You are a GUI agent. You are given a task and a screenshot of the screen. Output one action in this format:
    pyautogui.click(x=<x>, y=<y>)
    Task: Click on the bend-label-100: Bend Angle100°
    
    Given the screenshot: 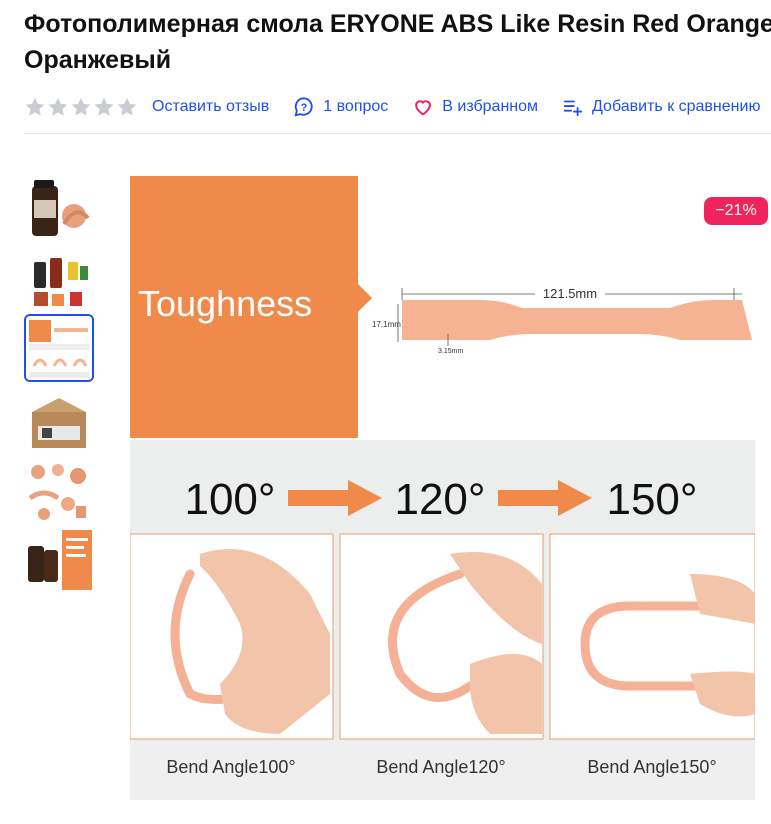 What is the action you would take?
    pyautogui.click(x=230, y=767)
    